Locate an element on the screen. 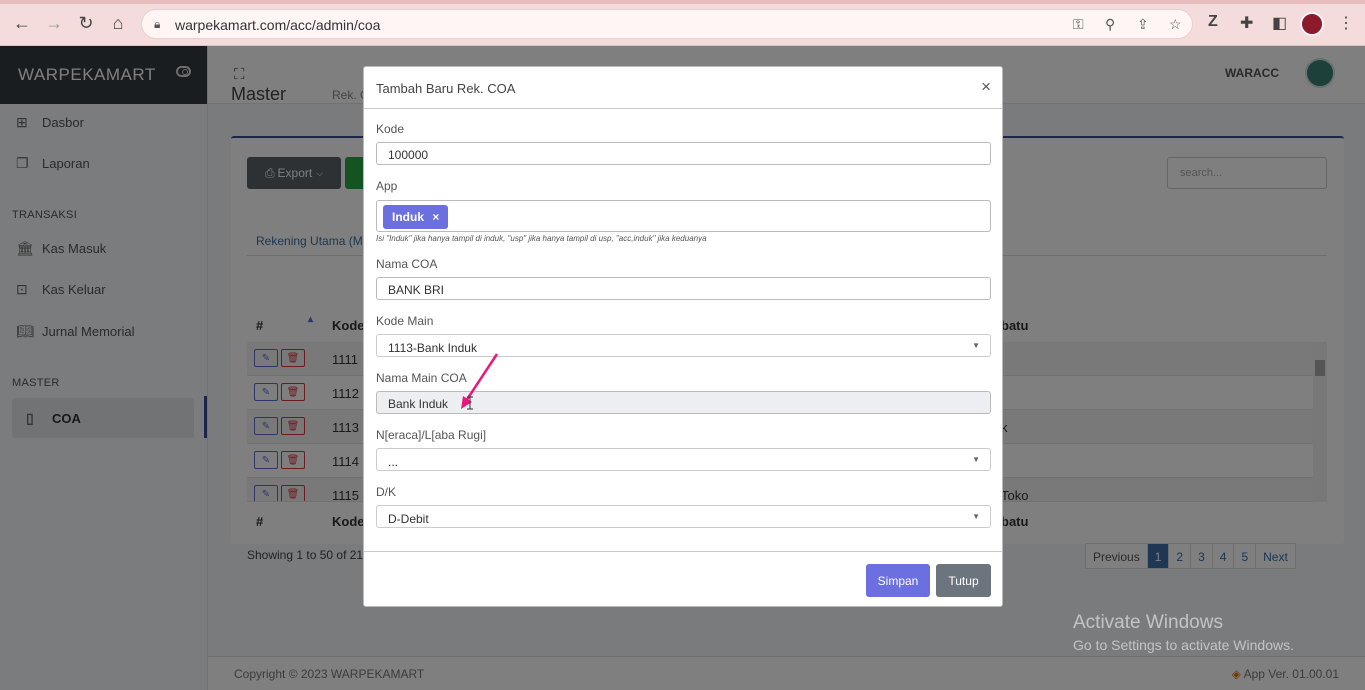 Image resolution: width=1365 pixels, height=690 pixels. lock-icon: 🔒︎ is located at coordinates (157, 24).